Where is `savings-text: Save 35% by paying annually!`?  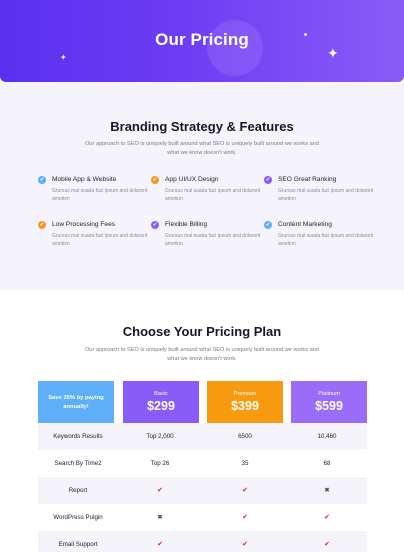
savings-text: Save 35% by paying annually! is located at coordinates (76, 402).